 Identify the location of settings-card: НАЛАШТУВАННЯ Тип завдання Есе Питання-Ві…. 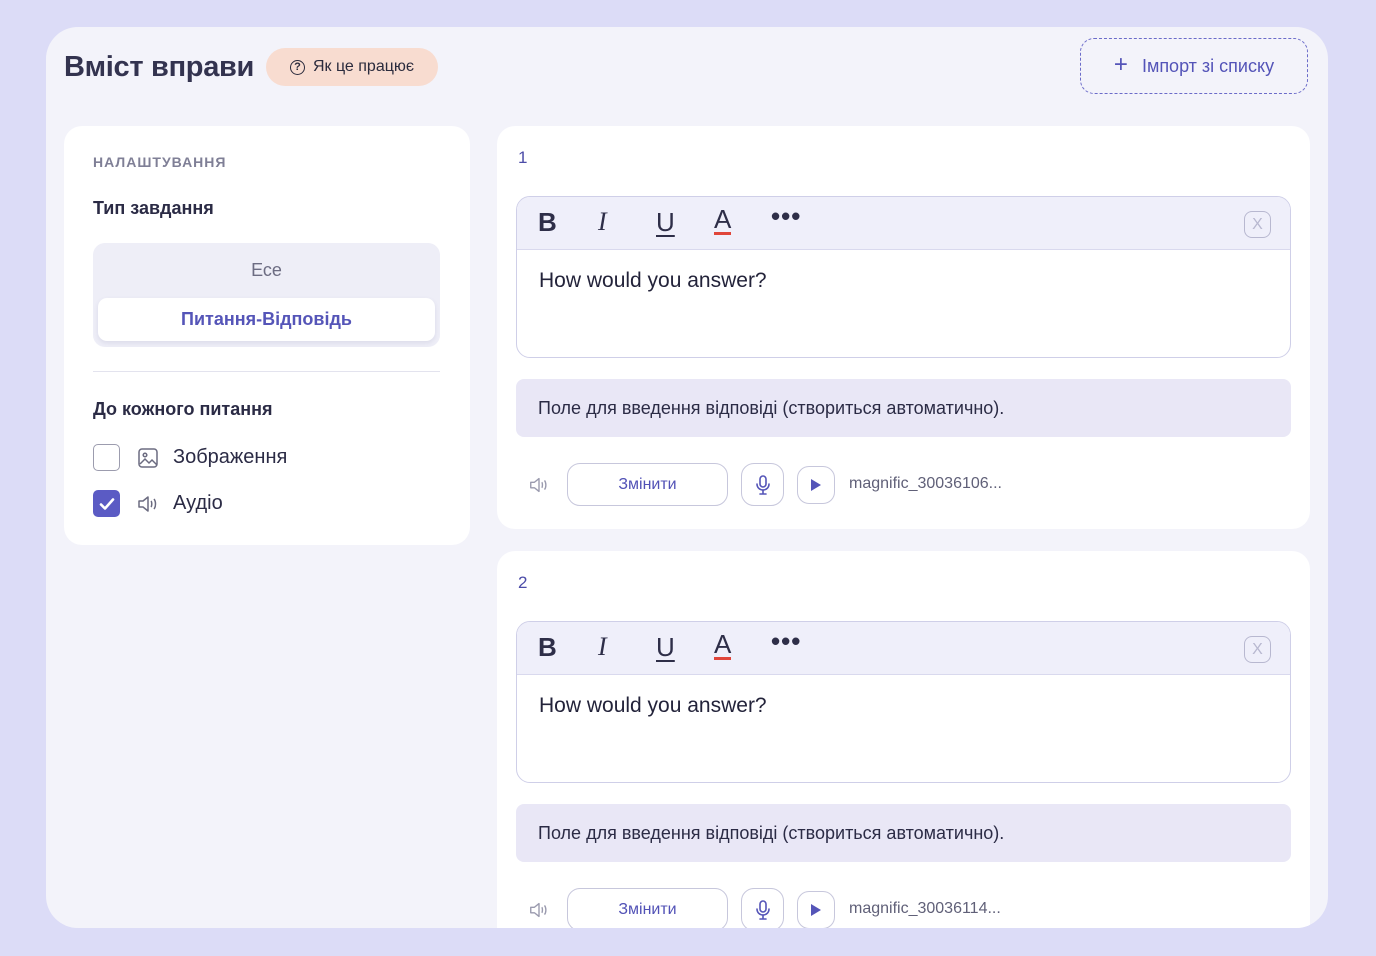
(267, 335).